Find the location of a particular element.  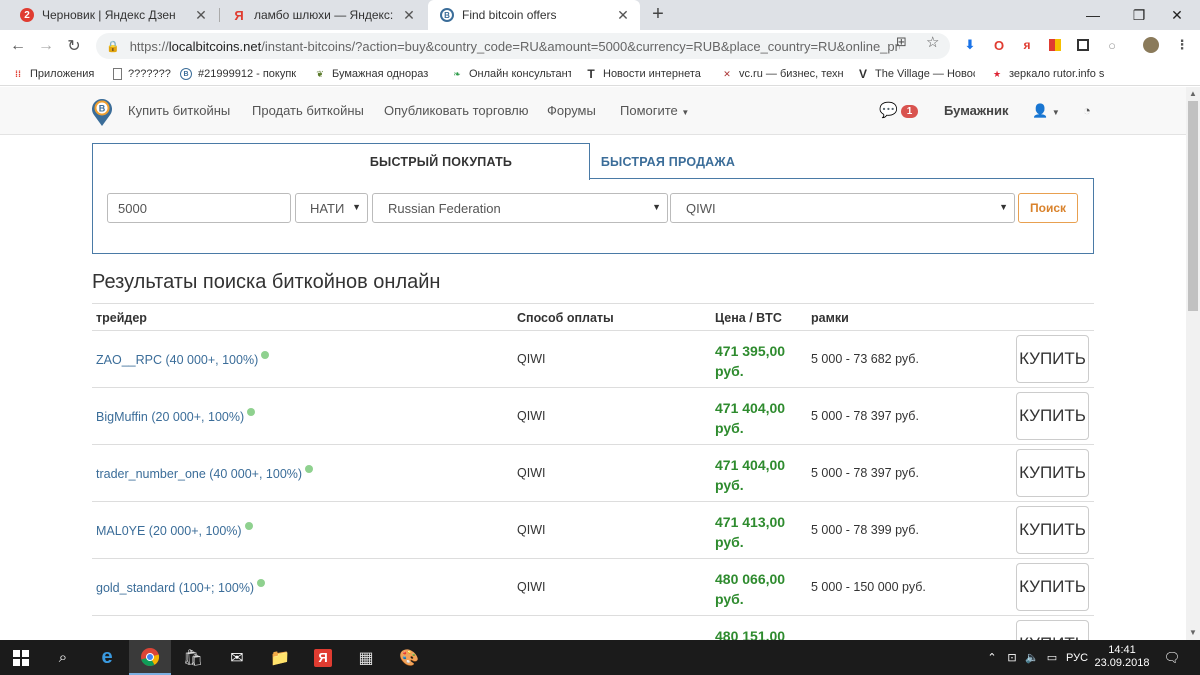

flag-extension-icon is located at coordinates (1055, 45).